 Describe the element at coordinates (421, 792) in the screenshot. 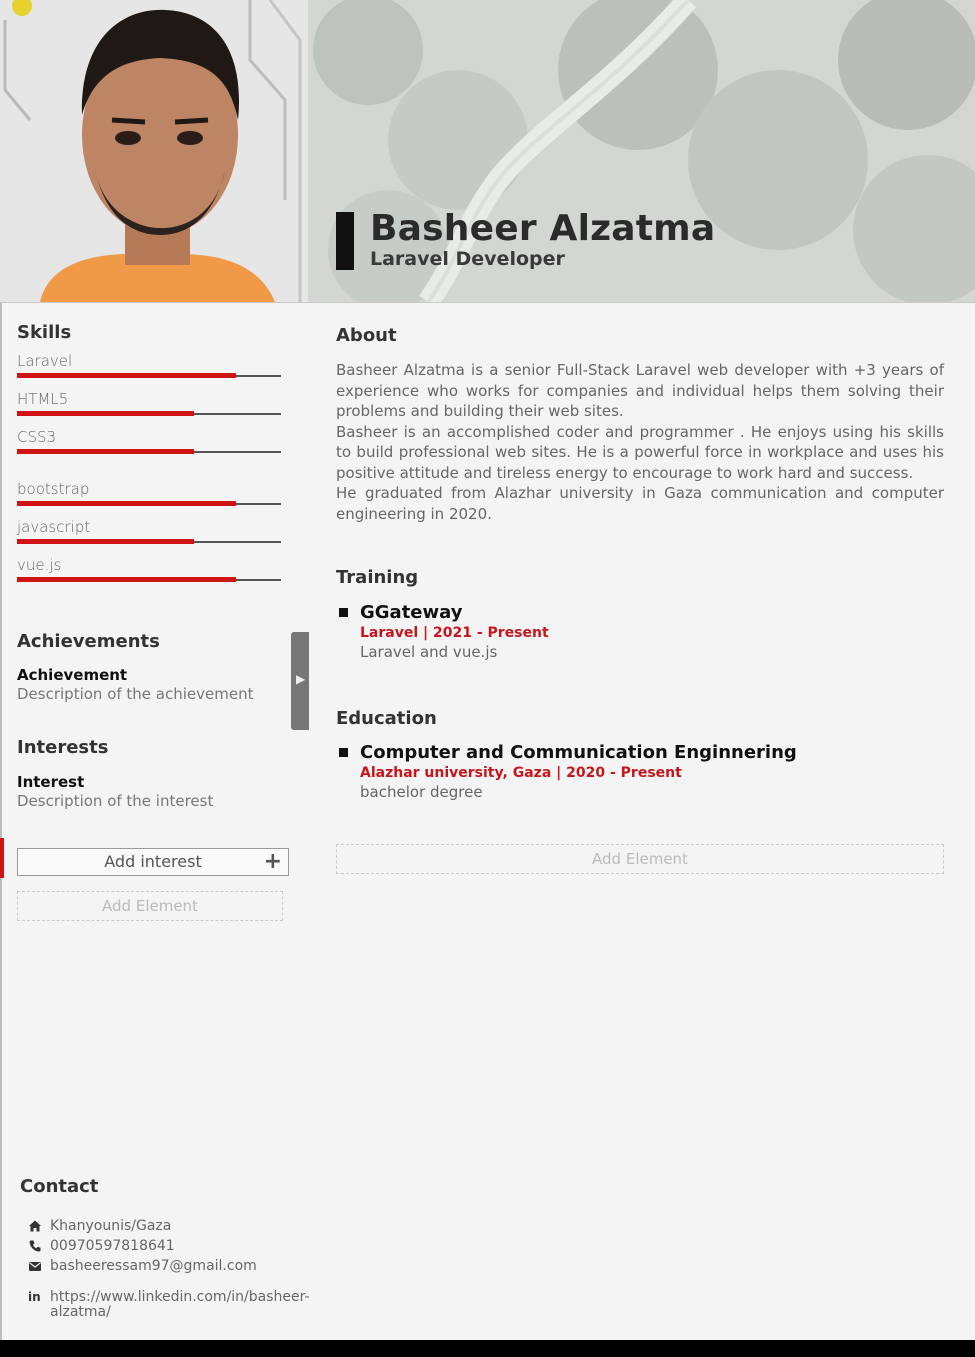

I see `education-description: bachelor degree` at that location.